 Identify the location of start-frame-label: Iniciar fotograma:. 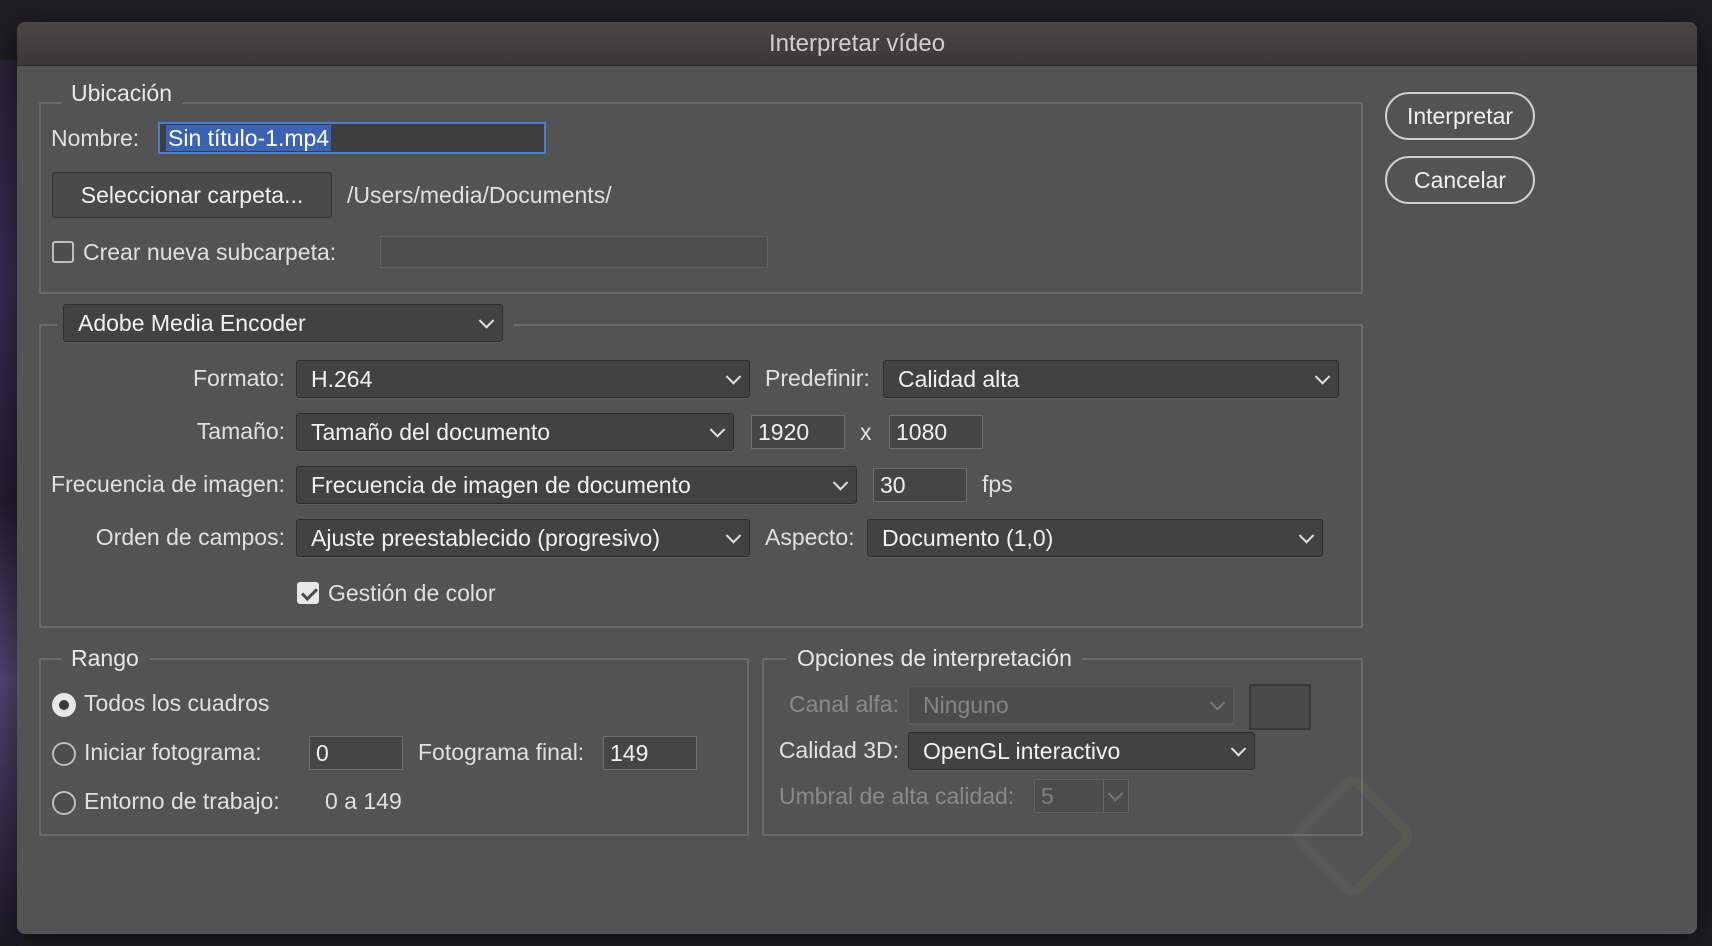
(173, 752).